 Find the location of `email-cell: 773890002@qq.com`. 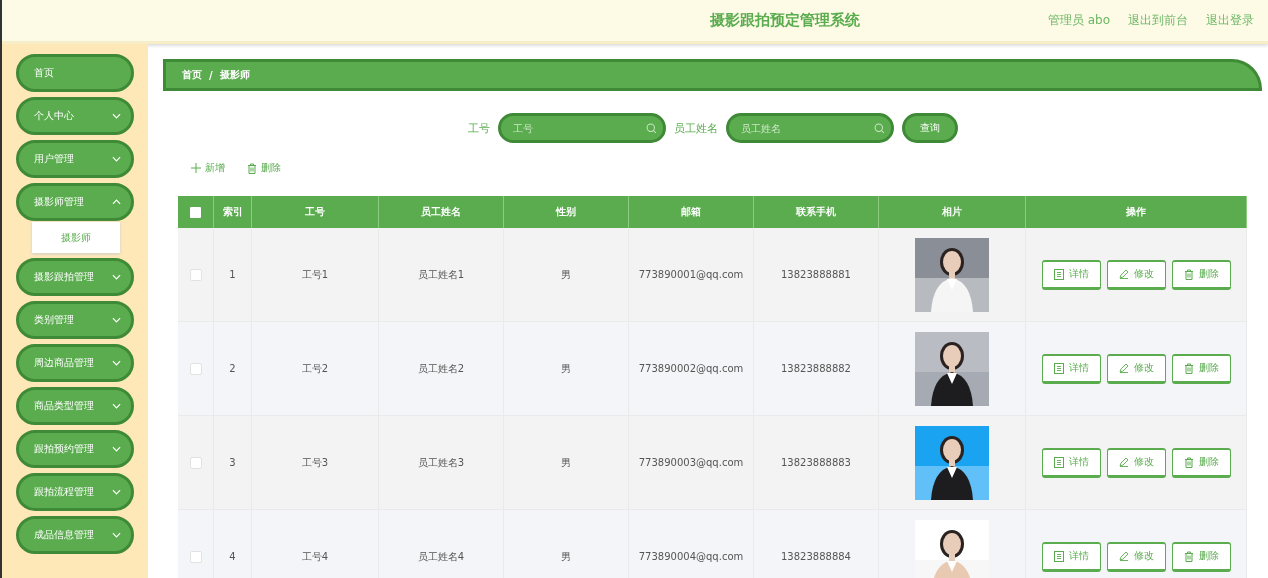

email-cell: 773890002@qq.com is located at coordinates (691, 368).